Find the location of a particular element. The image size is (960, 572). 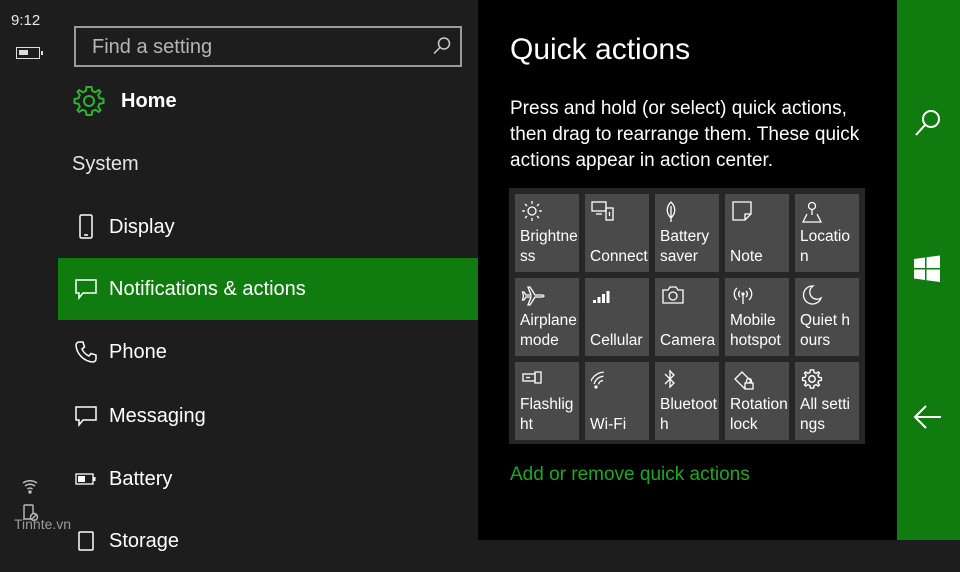

moon-icon is located at coordinates (812, 295).